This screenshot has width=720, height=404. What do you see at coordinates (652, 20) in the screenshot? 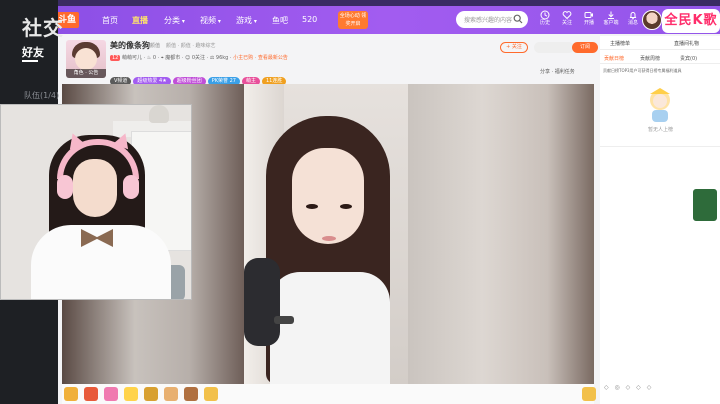
I see `user-avatar` at bounding box center [652, 20].